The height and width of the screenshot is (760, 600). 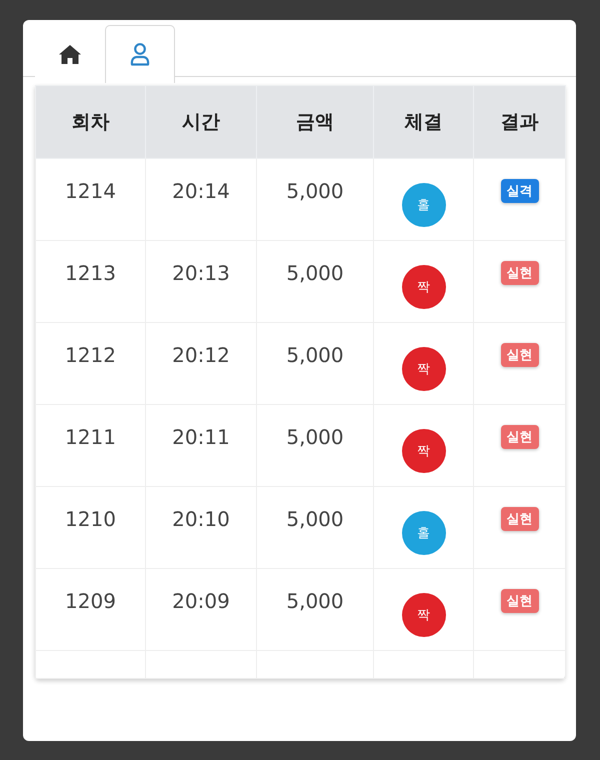 I want to click on table-cell: 20:11, so click(x=201, y=445).